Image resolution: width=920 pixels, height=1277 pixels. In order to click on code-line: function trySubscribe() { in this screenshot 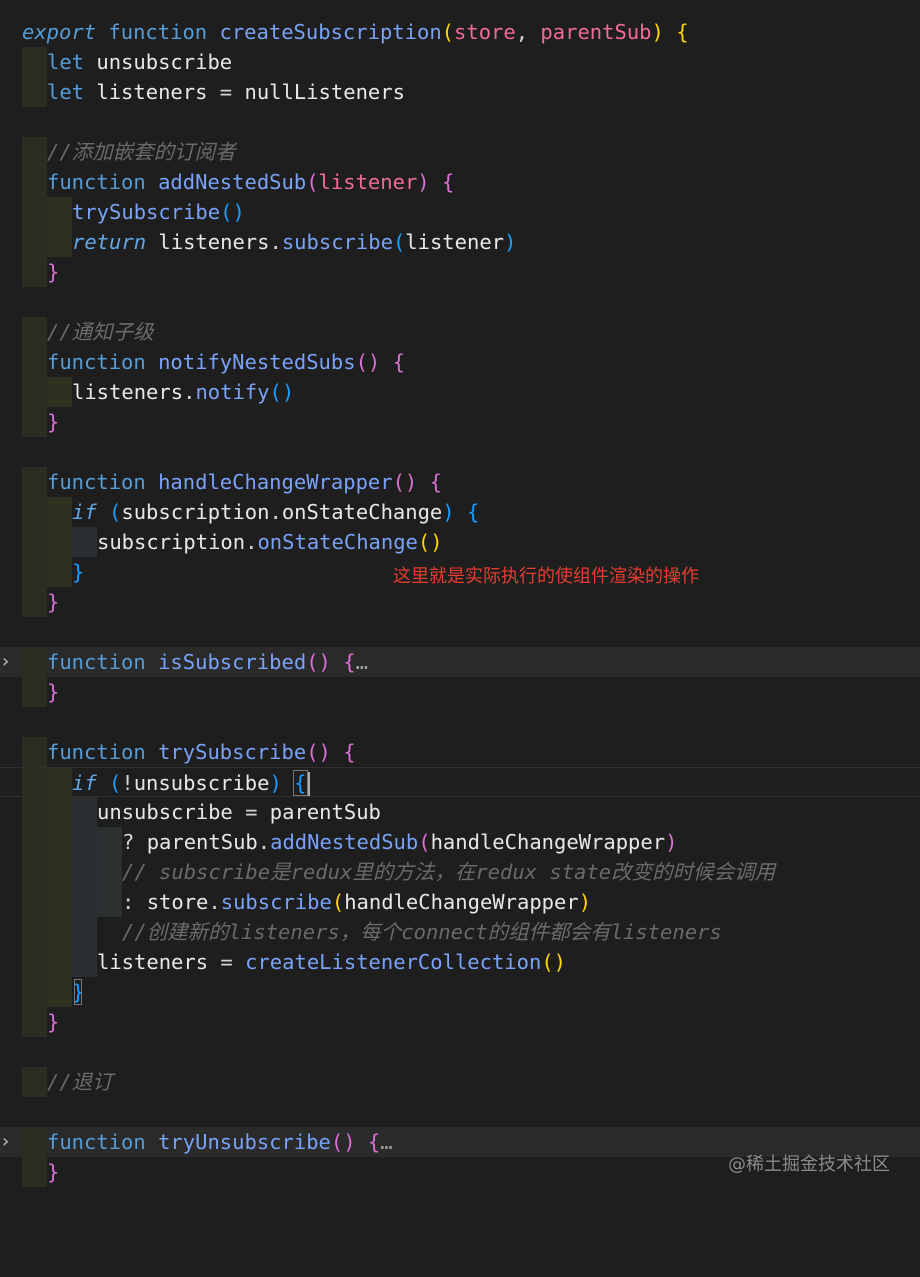, I will do `click(460, 752)`.